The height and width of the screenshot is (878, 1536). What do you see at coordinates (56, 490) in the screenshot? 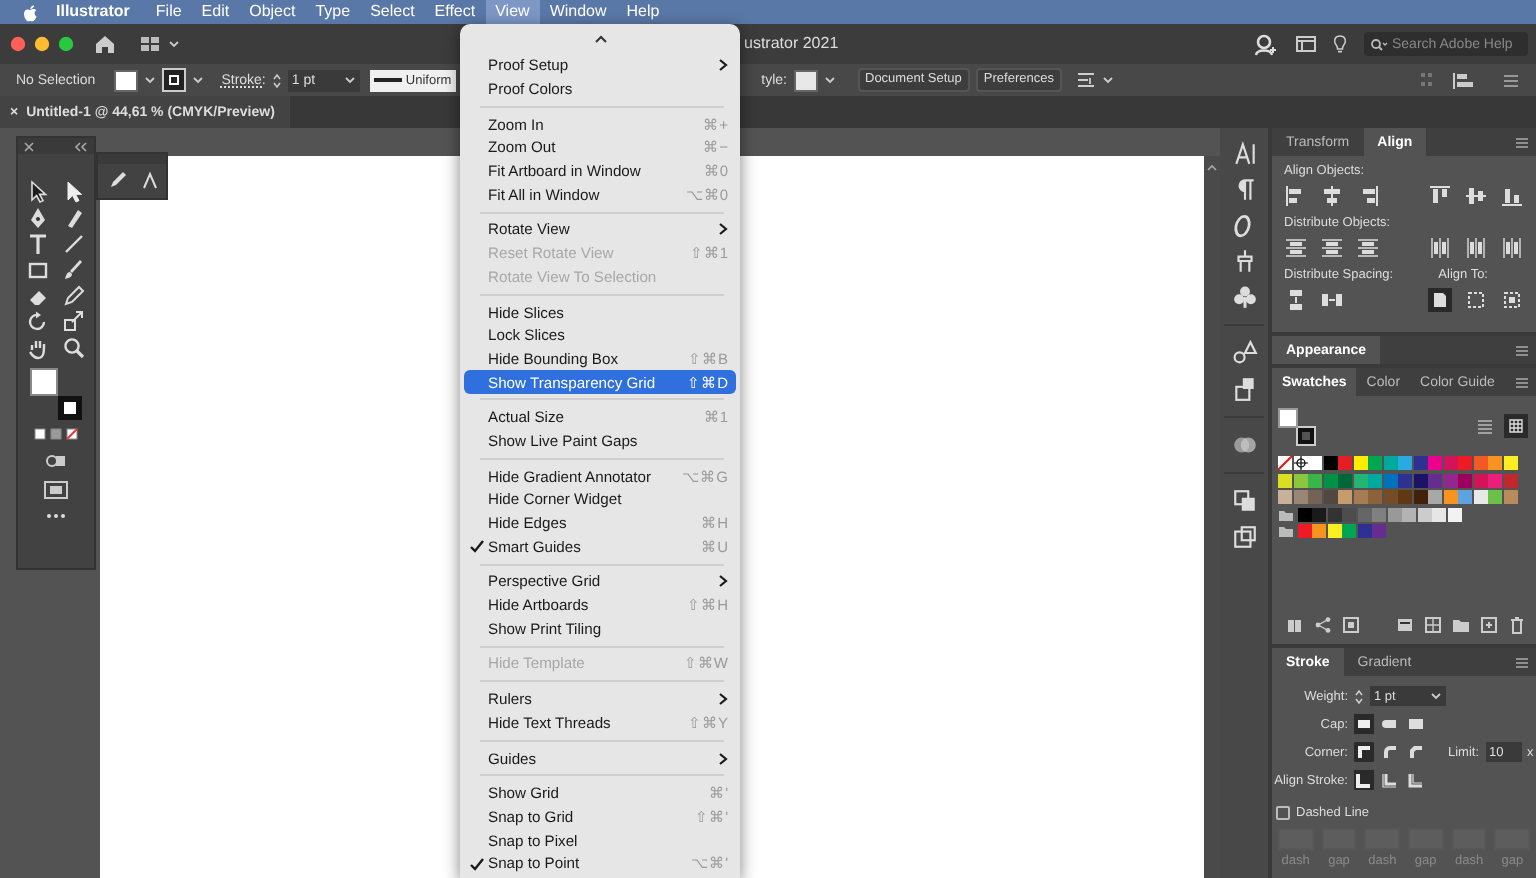
I see `screen-mode-icon` at bounding box center [56, 490].